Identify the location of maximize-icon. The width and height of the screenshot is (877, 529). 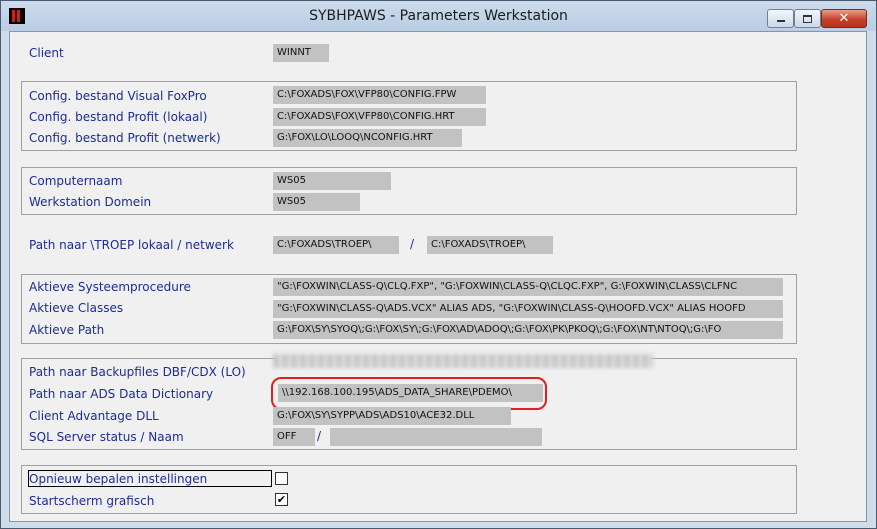
(807, 18).